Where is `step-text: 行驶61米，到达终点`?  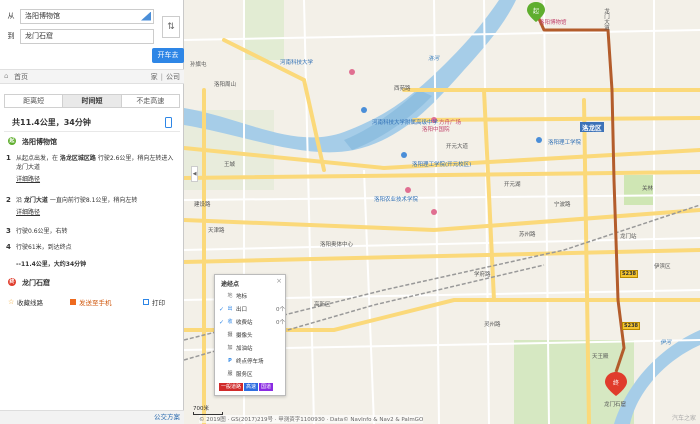 step-text: 行驶61米，到达终点 is located at coordinates (44, 247).